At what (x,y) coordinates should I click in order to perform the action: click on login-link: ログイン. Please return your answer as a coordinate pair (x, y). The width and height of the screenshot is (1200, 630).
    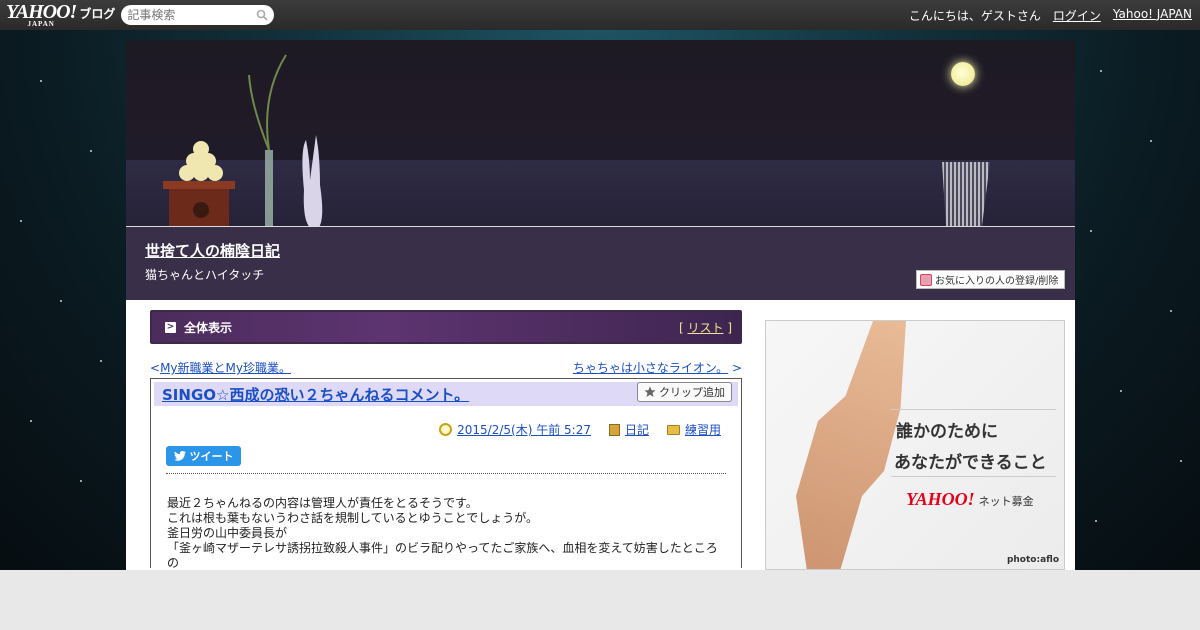
    Looking at the image, I should click on (1077, 15).